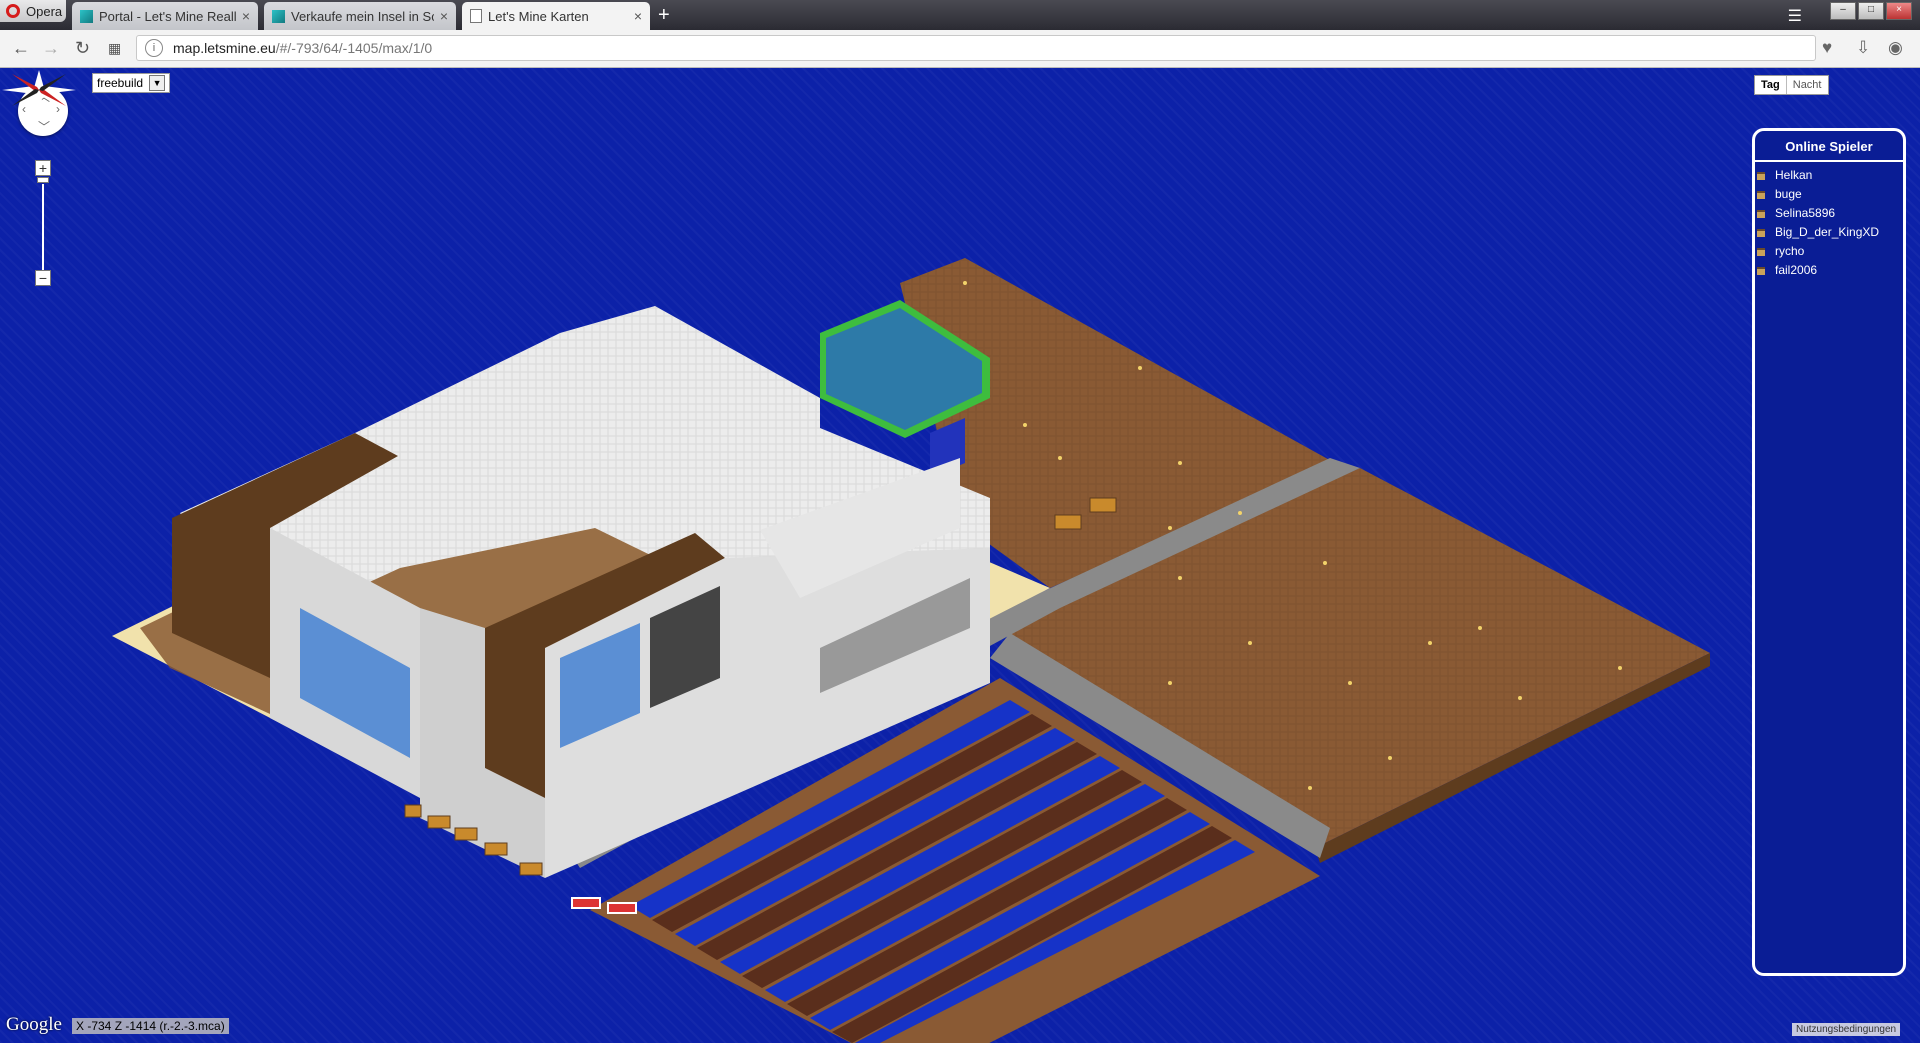  What do you see at coordinates (43, 168) in the screenshot?
I see `zoom-in-button: +` at bounding box center [43, 168].